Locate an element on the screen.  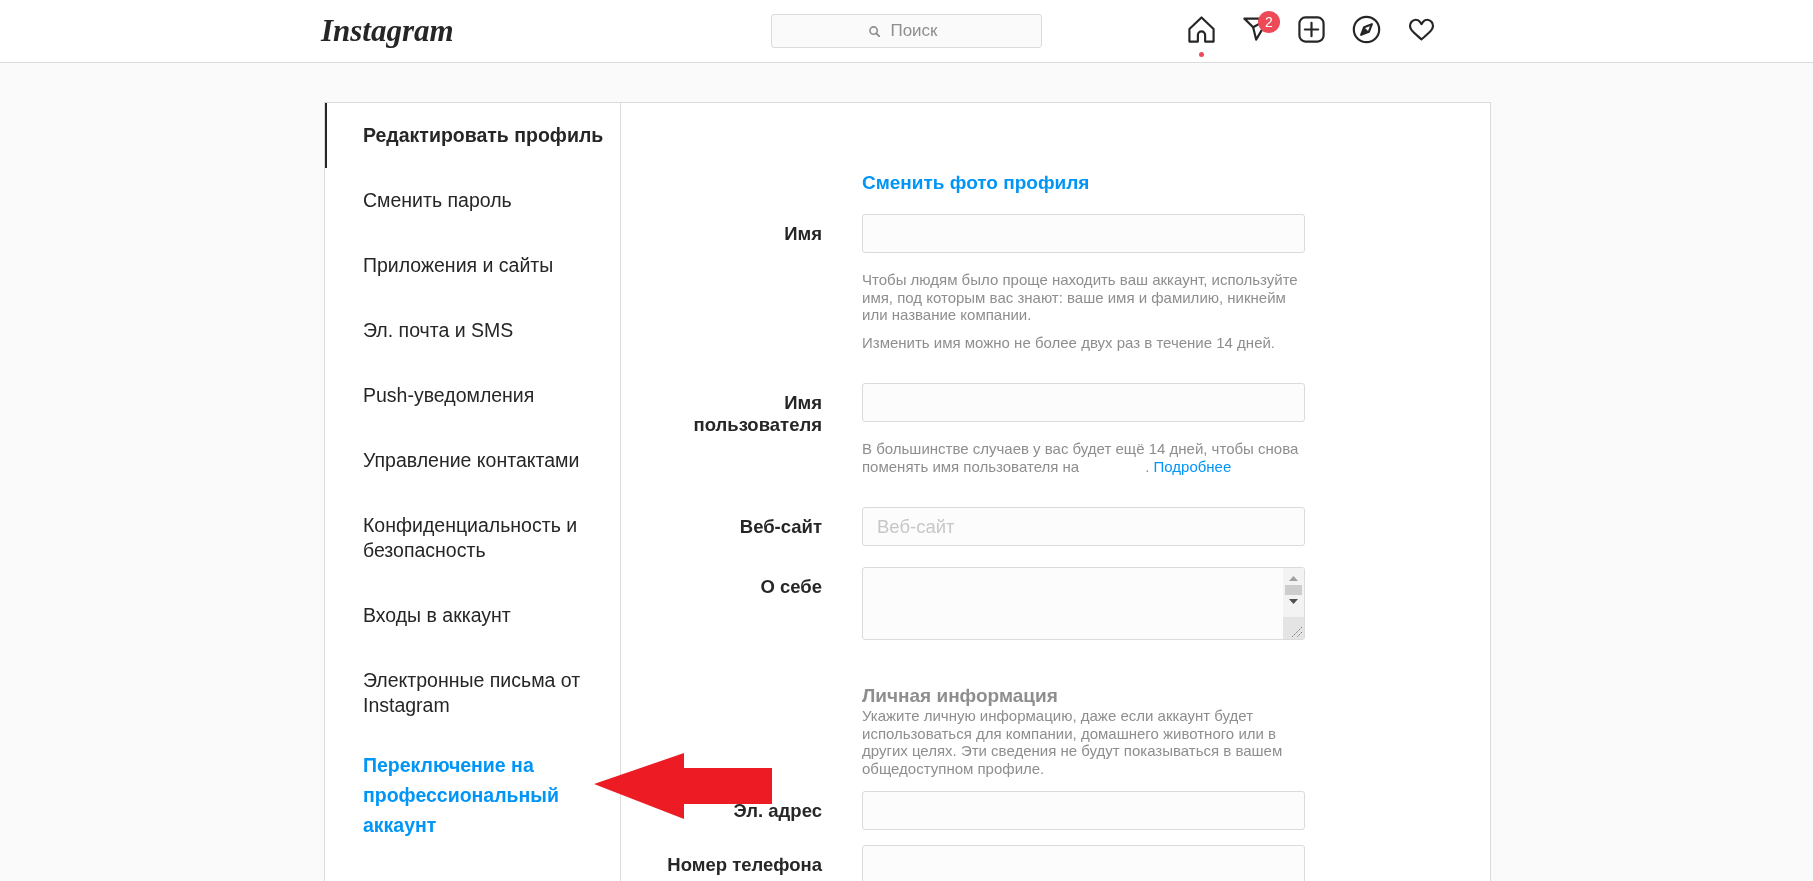
search-icon is located at coordinates (874, 31).